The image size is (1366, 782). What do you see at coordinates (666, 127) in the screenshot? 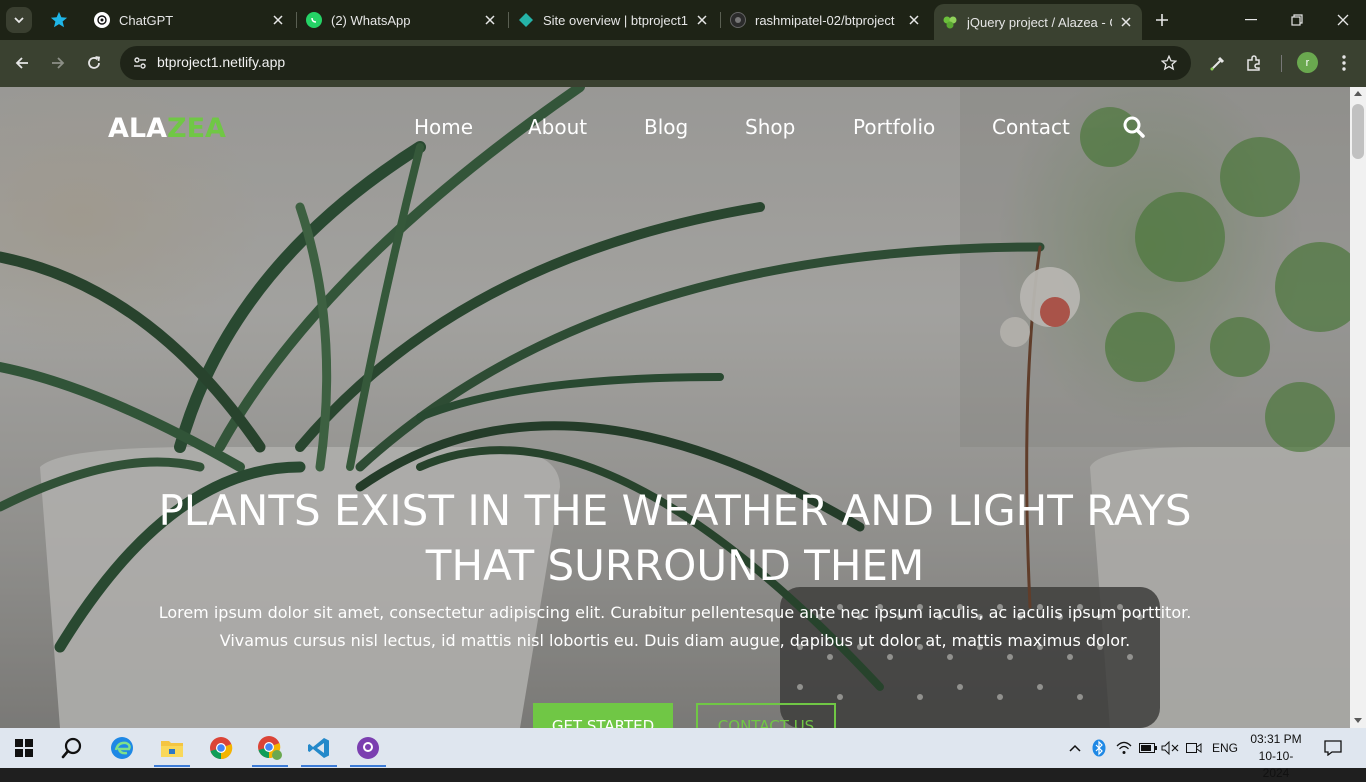
I see `nav-blog: Blog` at bounding box center [666, 127].